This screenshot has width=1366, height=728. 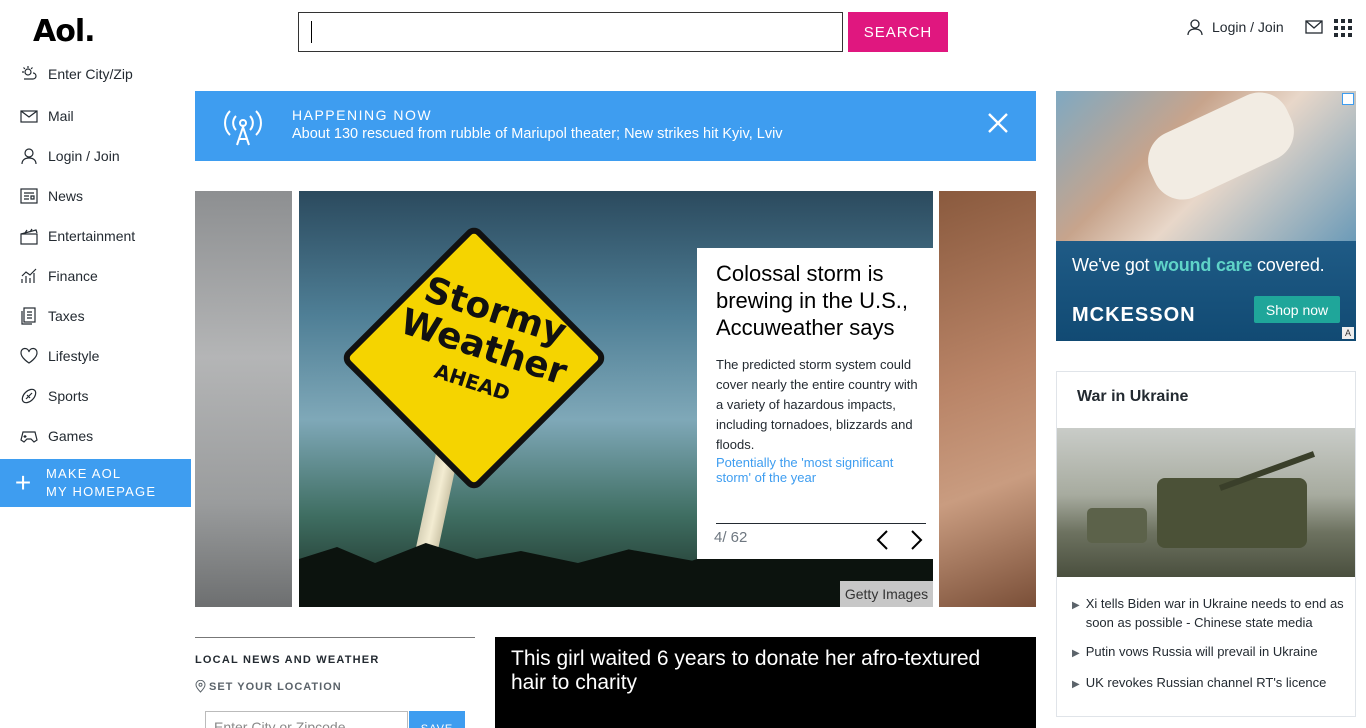 What do you see at coordinates (95, 116) in the screenshot?
I see `sidebar-item-mail: Mail` at bounding box center [95, 116].